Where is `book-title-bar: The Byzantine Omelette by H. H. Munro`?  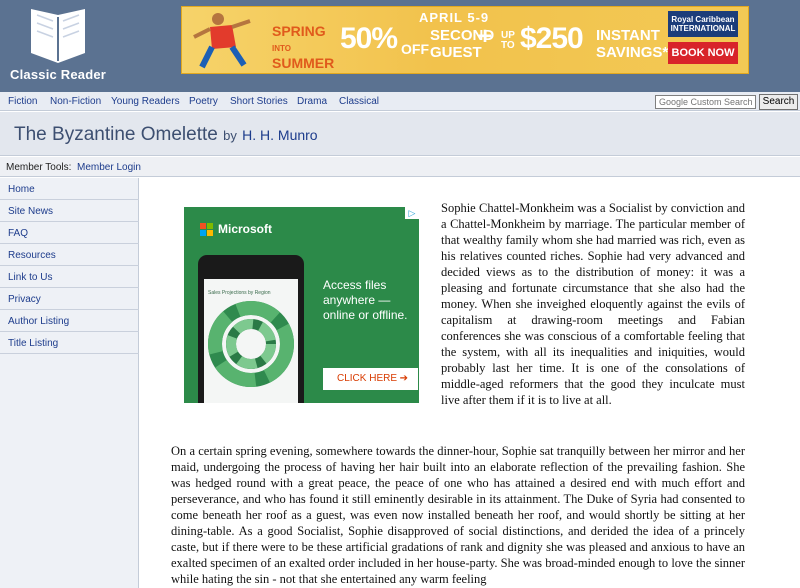
book-title-bar: The Byzantine Omelette by H. H. Munro is located at coordinates (400, 134).